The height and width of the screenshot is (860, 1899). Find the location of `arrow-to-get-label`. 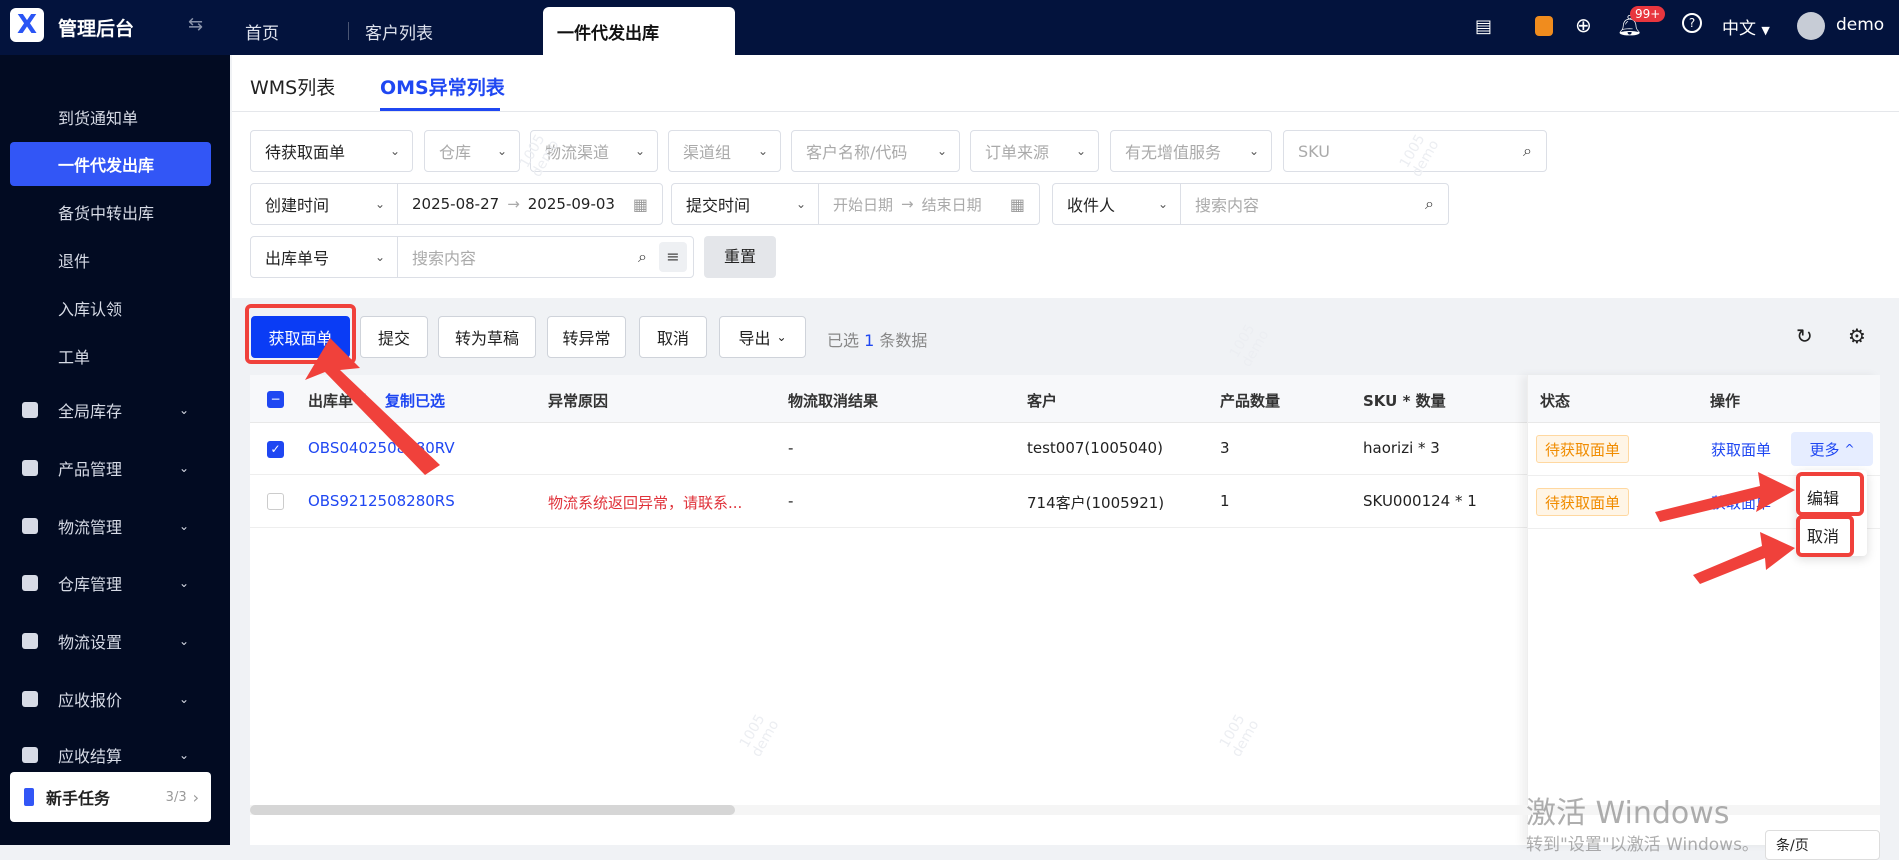

arrow-to-get-label is located at coordinates (372, 406).